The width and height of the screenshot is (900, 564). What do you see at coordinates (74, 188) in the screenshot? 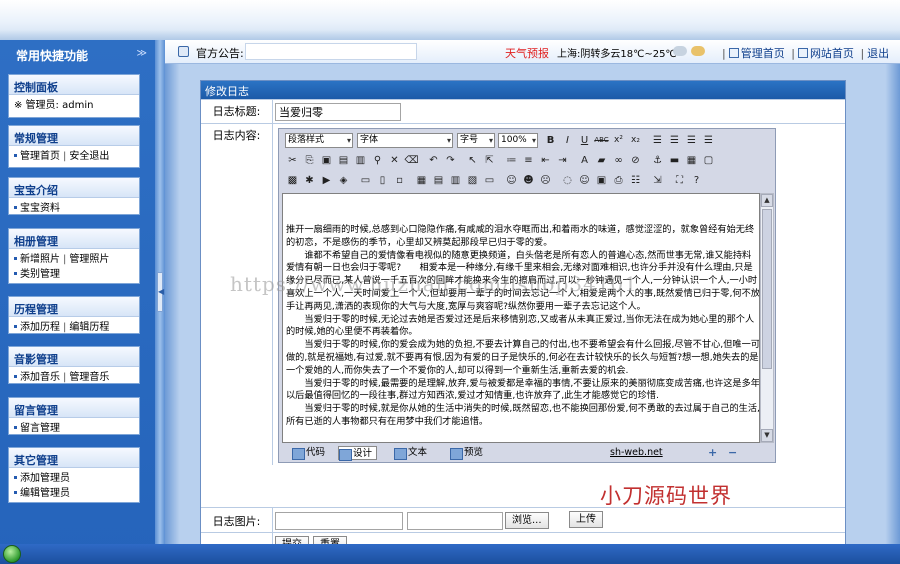
I see `nav-section-title: 宝宝介绍` at bounding box center [74, 188].